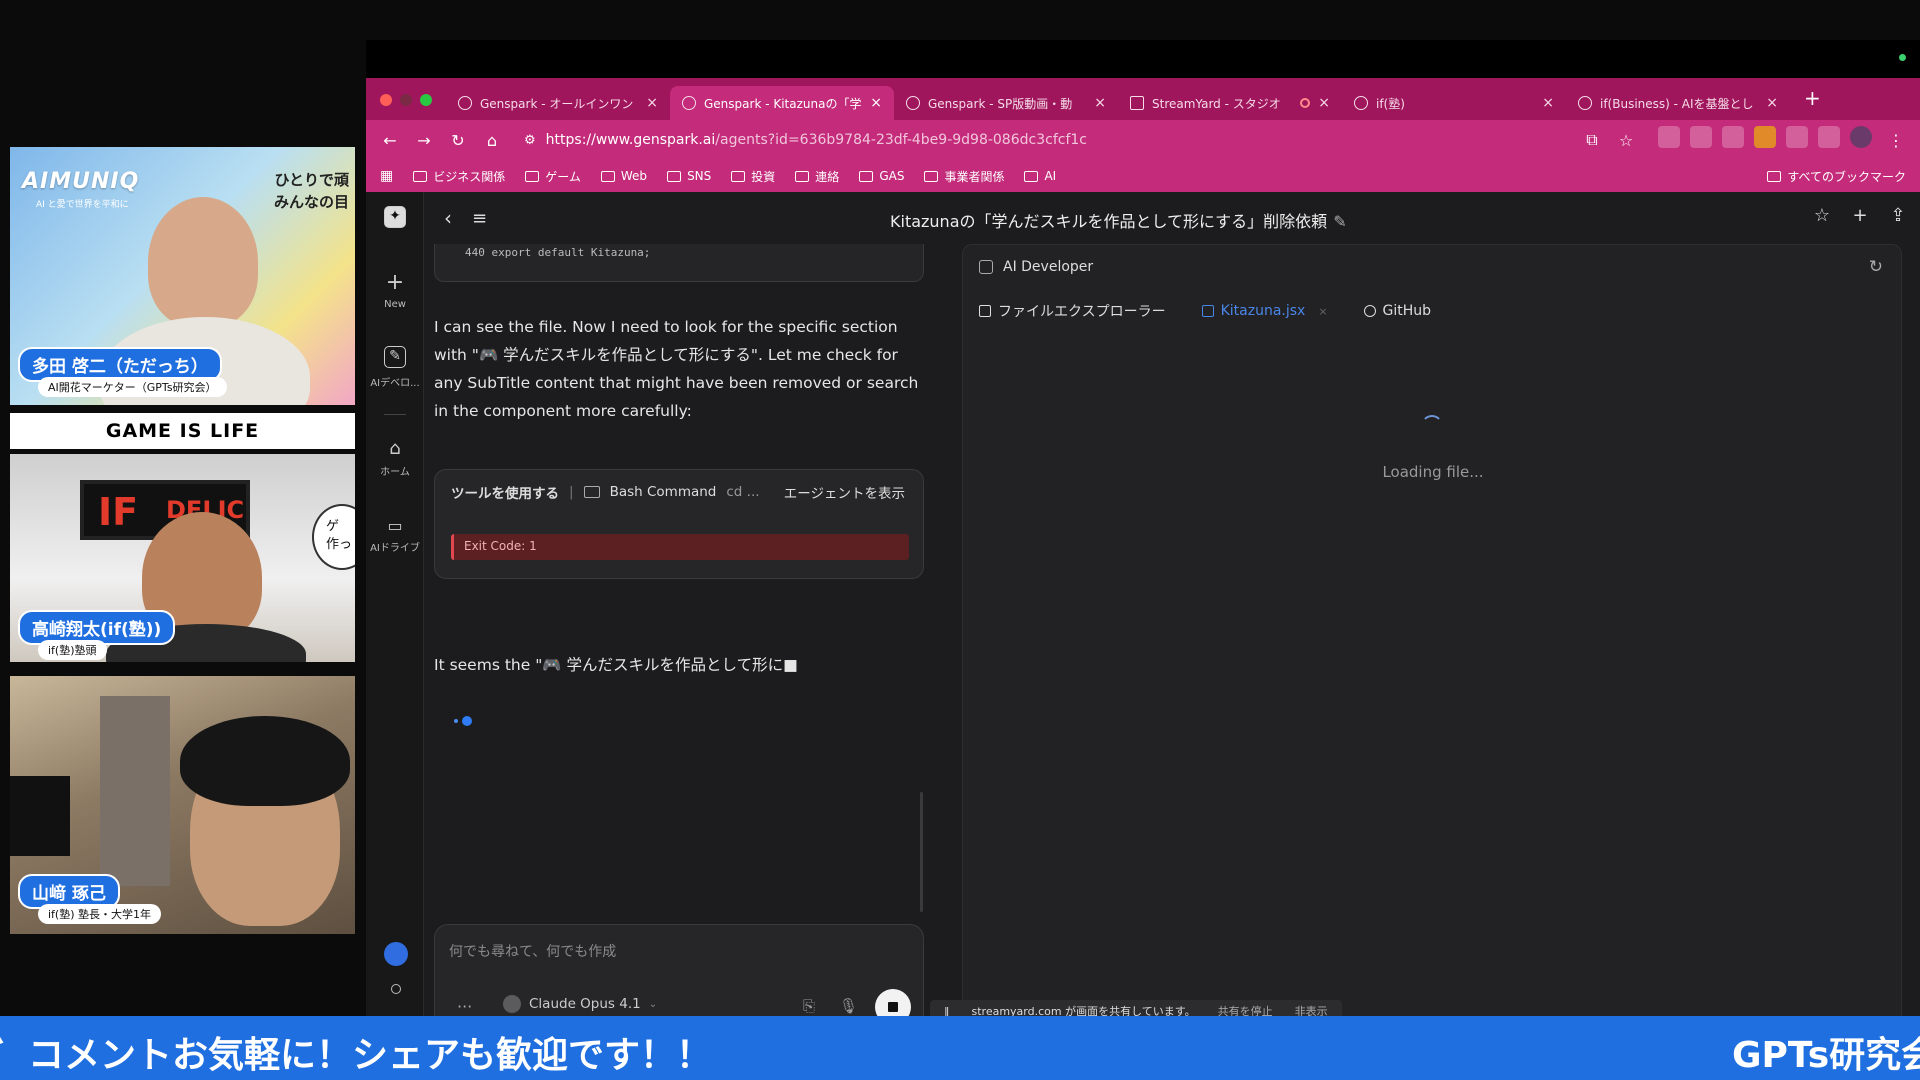 The width and height of the screenshot is (1920, 1080). What do you see at coordinates (311, 180) in the screenshot?
I see `cam1-poster-line1: ひとりで頑` at bounding box center [311, 180].